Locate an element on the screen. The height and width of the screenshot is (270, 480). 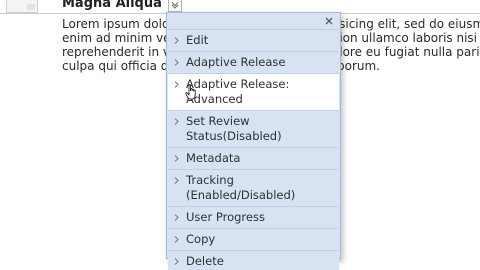
menu-item-label: Delete is located at coordinates (205, 261).